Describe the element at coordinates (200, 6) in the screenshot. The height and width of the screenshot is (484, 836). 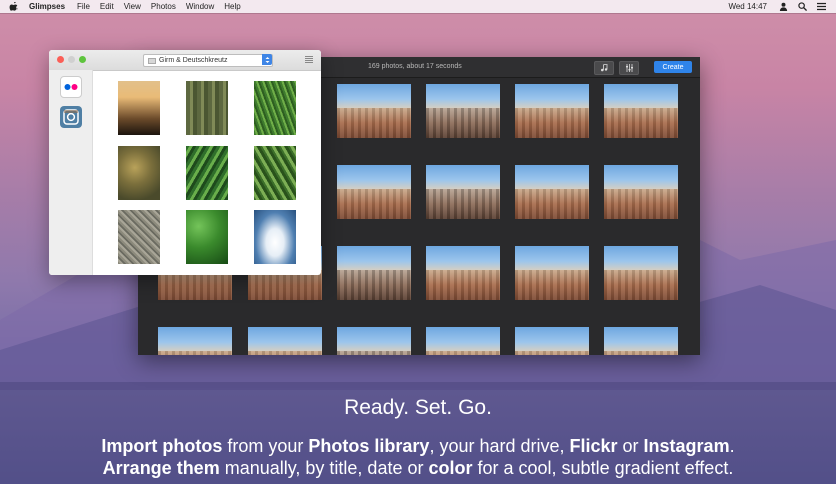
I see `menu-window: Window` at that location.